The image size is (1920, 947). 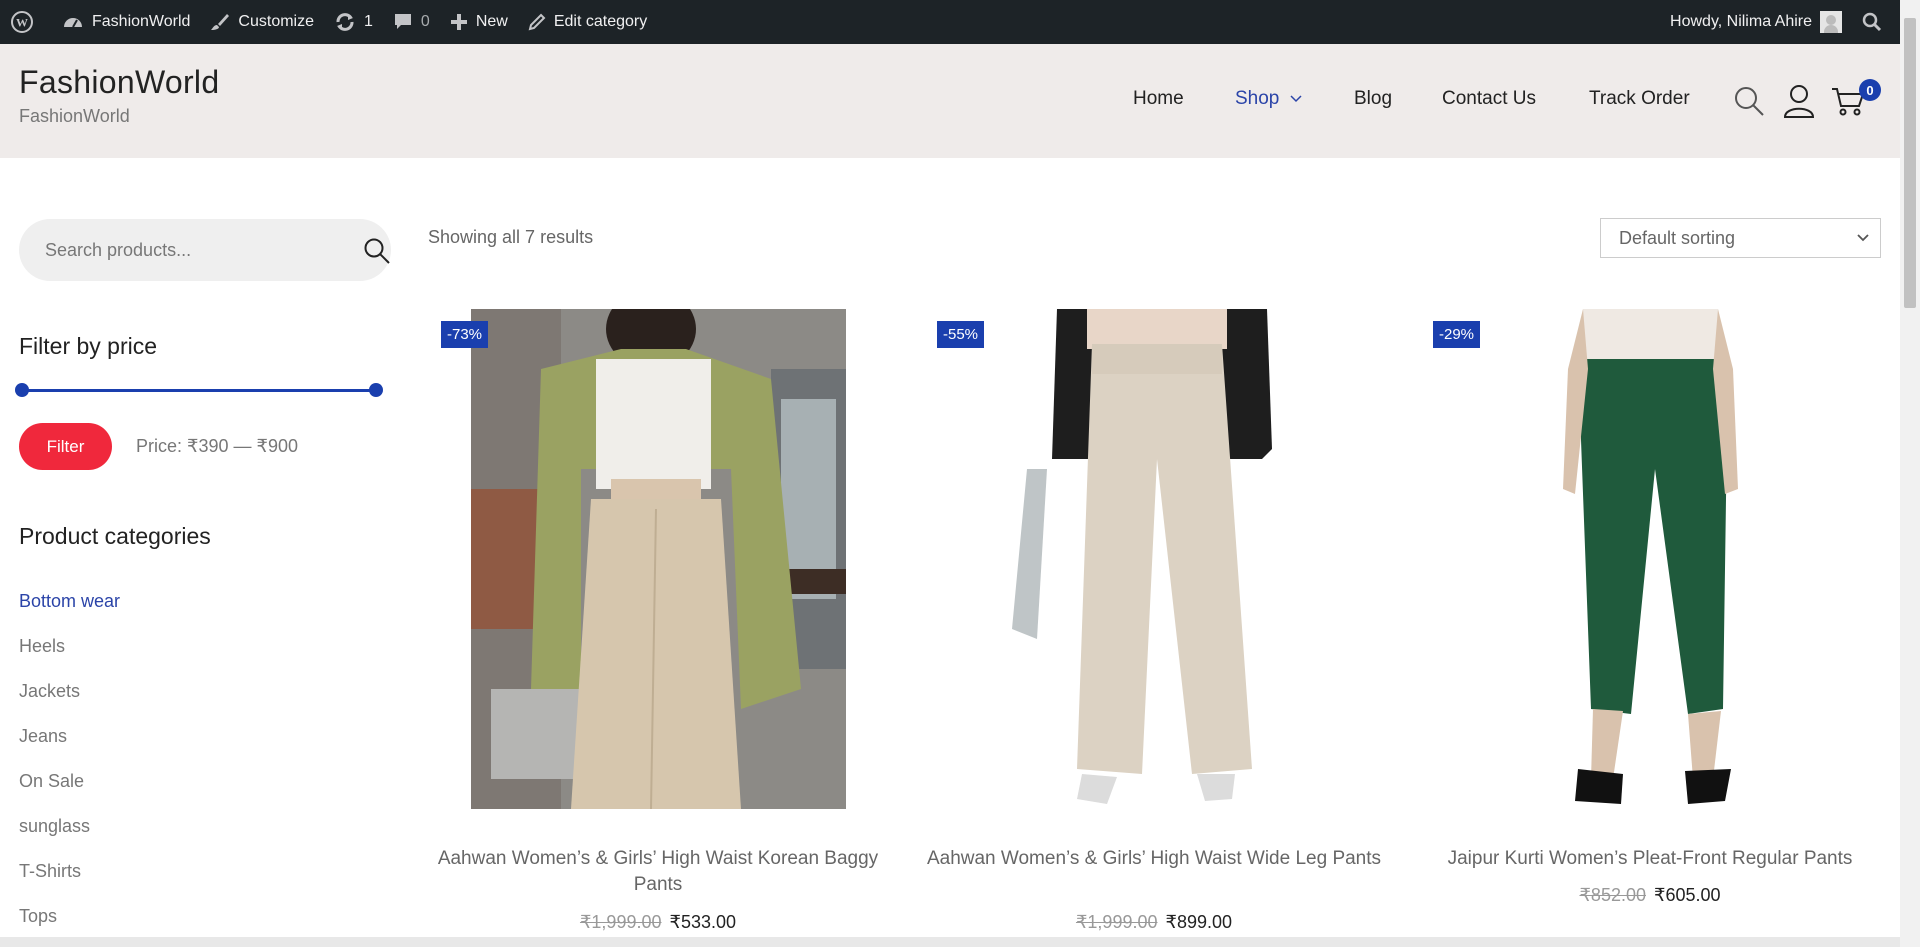 What do you see at coordinates (1489, 99) in the screenshot?
I see `nav-contact-us: Contact Us` at bounding box center [1489, 99].